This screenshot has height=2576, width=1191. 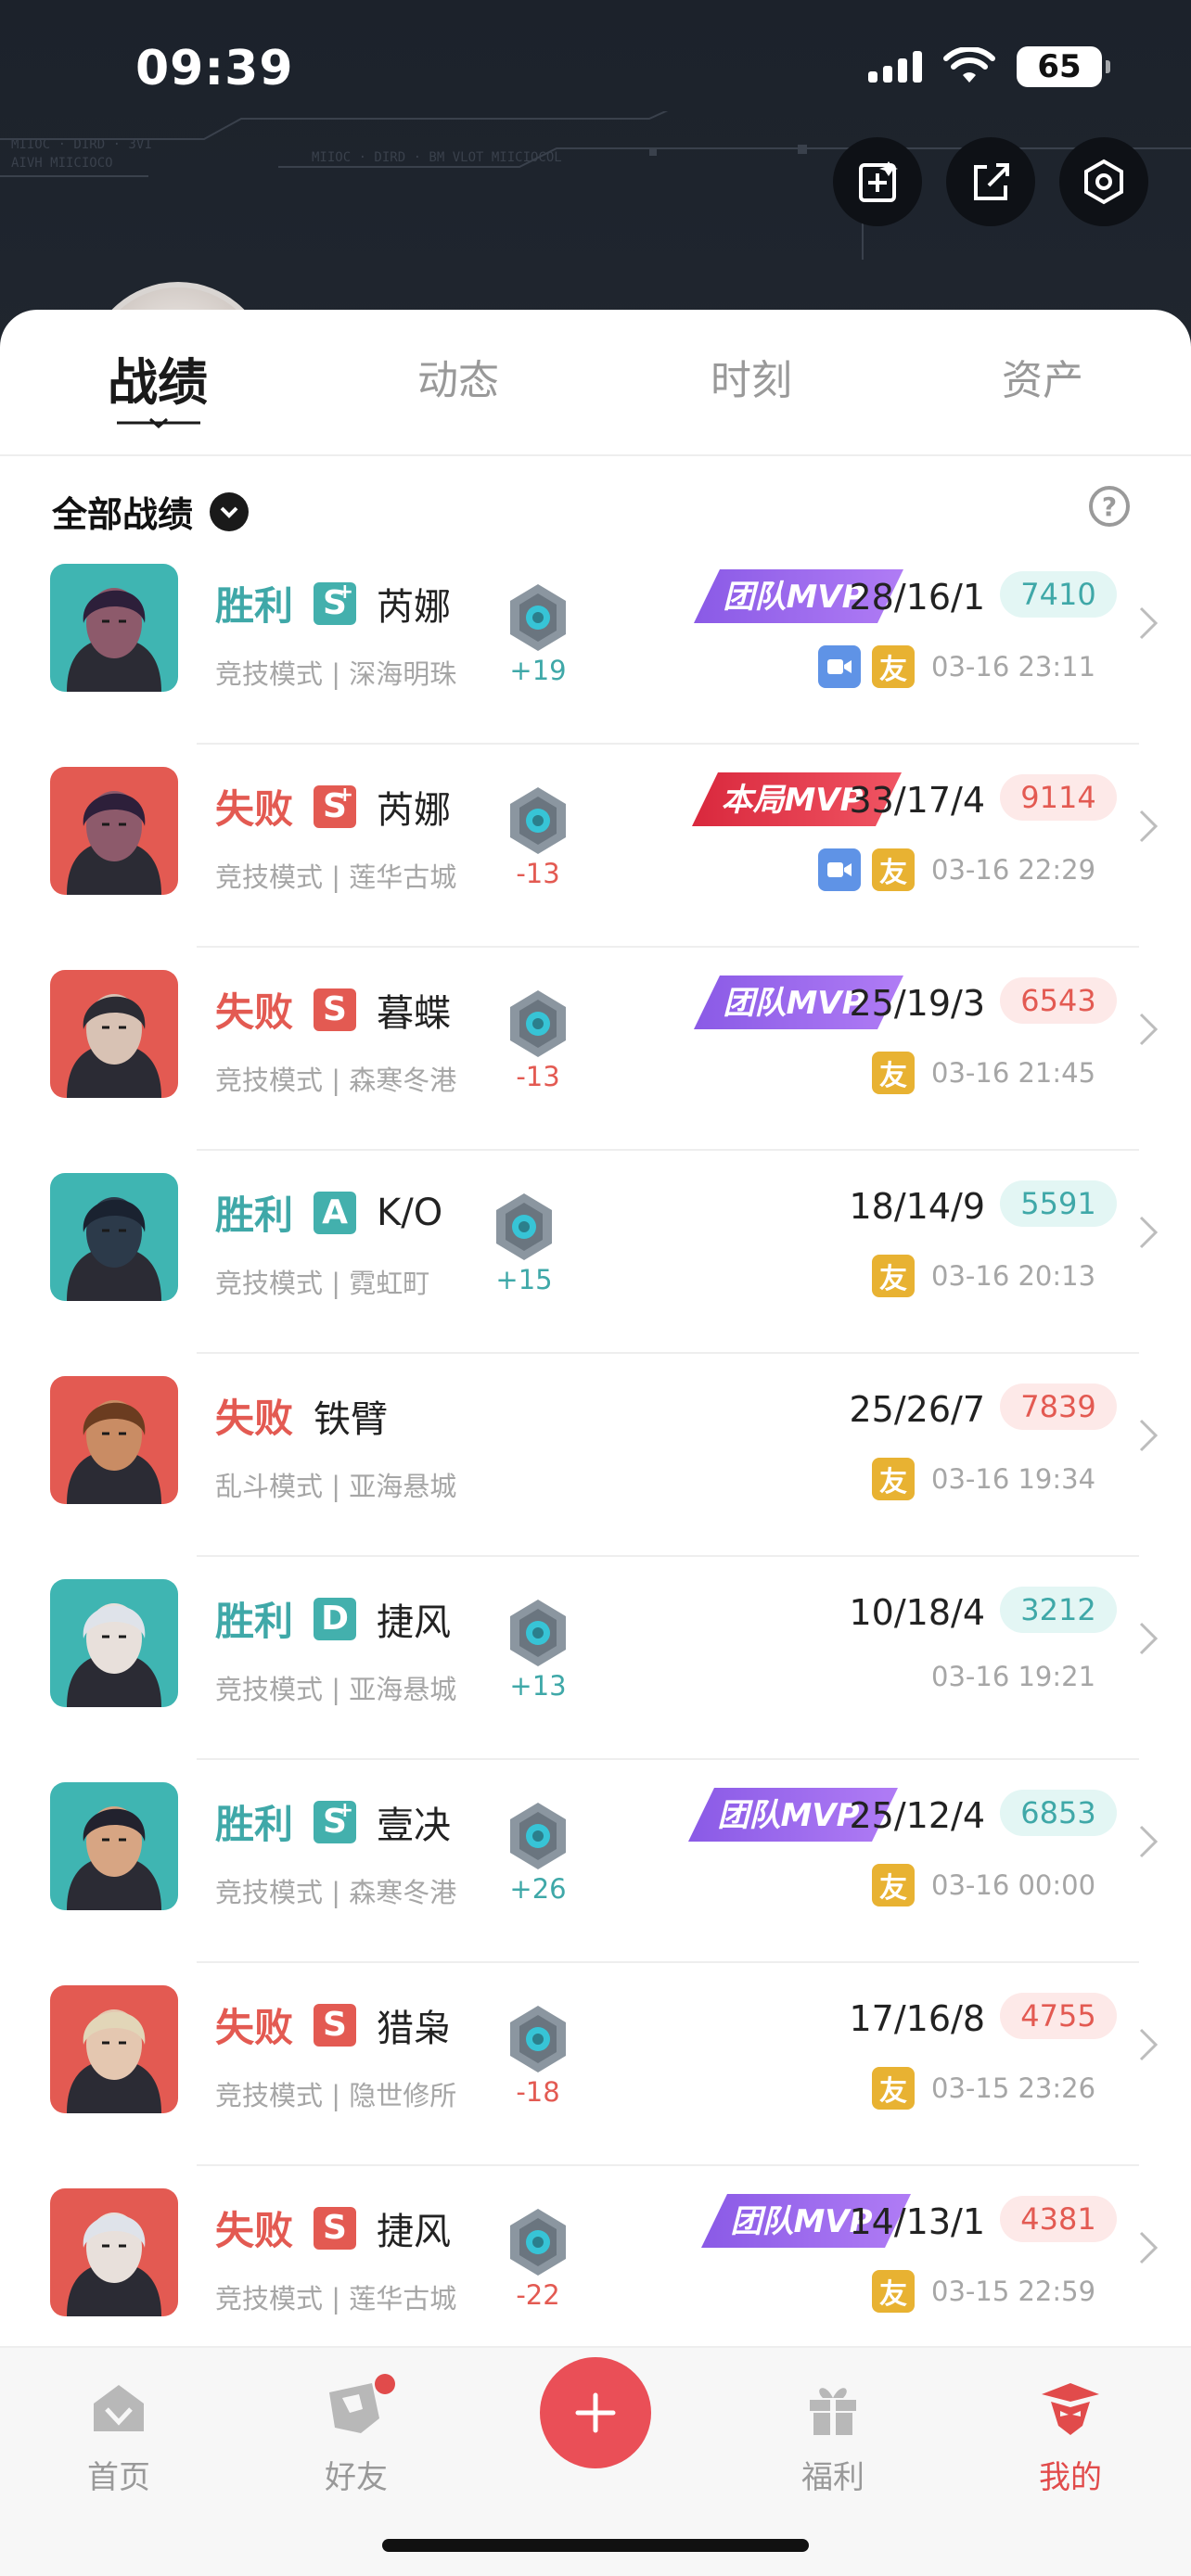 What do you see at coordinates (918, 598) in the screenshot?
I see `kda: 28/16/1` at bounding box center [918, 598].